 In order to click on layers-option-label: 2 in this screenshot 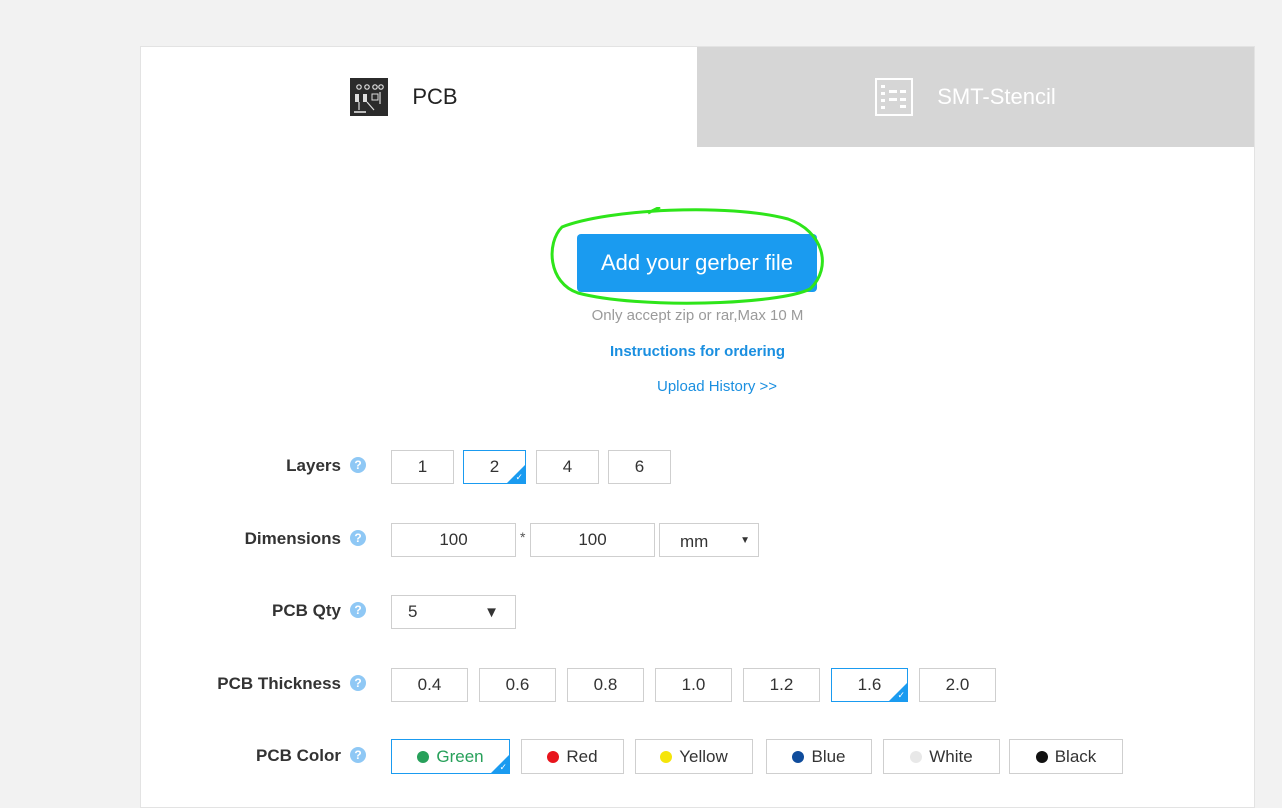, I will do `click(494, 466)`.